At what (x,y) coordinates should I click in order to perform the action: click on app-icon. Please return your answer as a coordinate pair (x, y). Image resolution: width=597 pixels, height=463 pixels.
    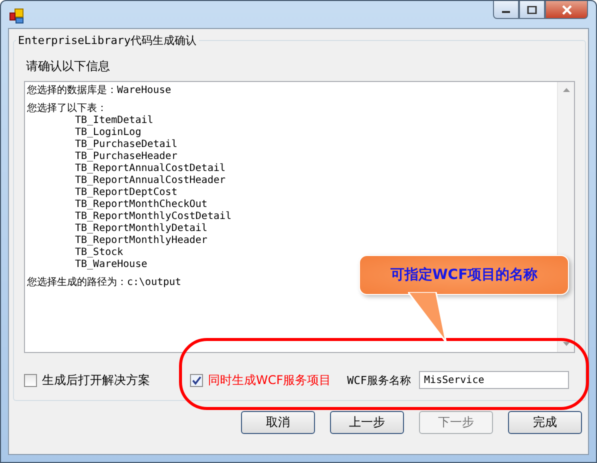
    Looking at the image, I should click on (17, 16).